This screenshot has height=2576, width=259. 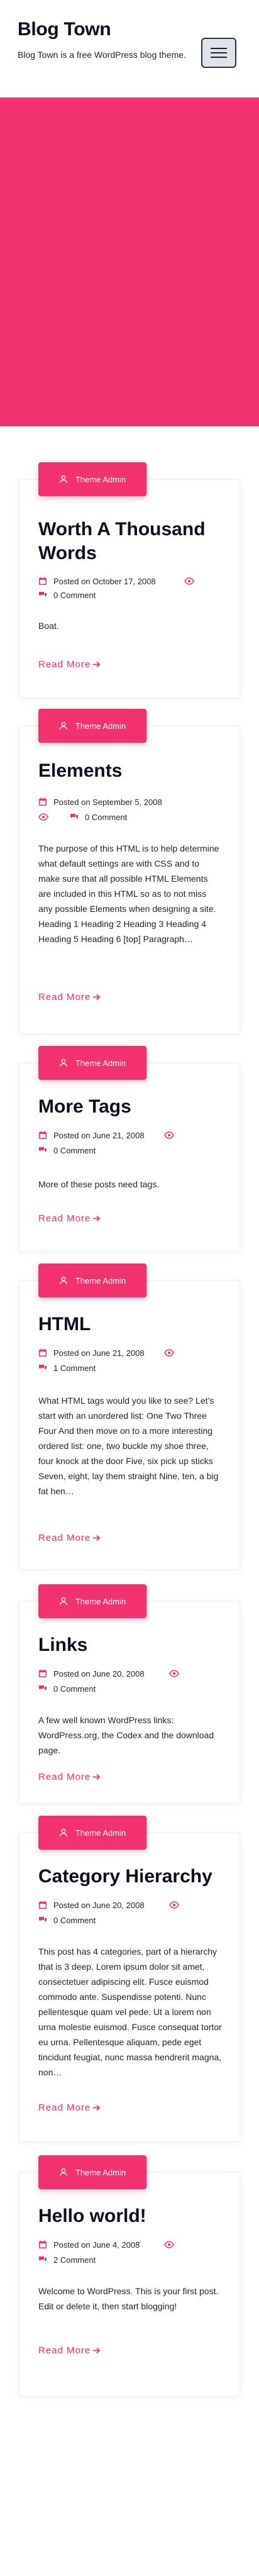 I want to click on post-comments: 2 Comment, so click(x=75, y=2260).